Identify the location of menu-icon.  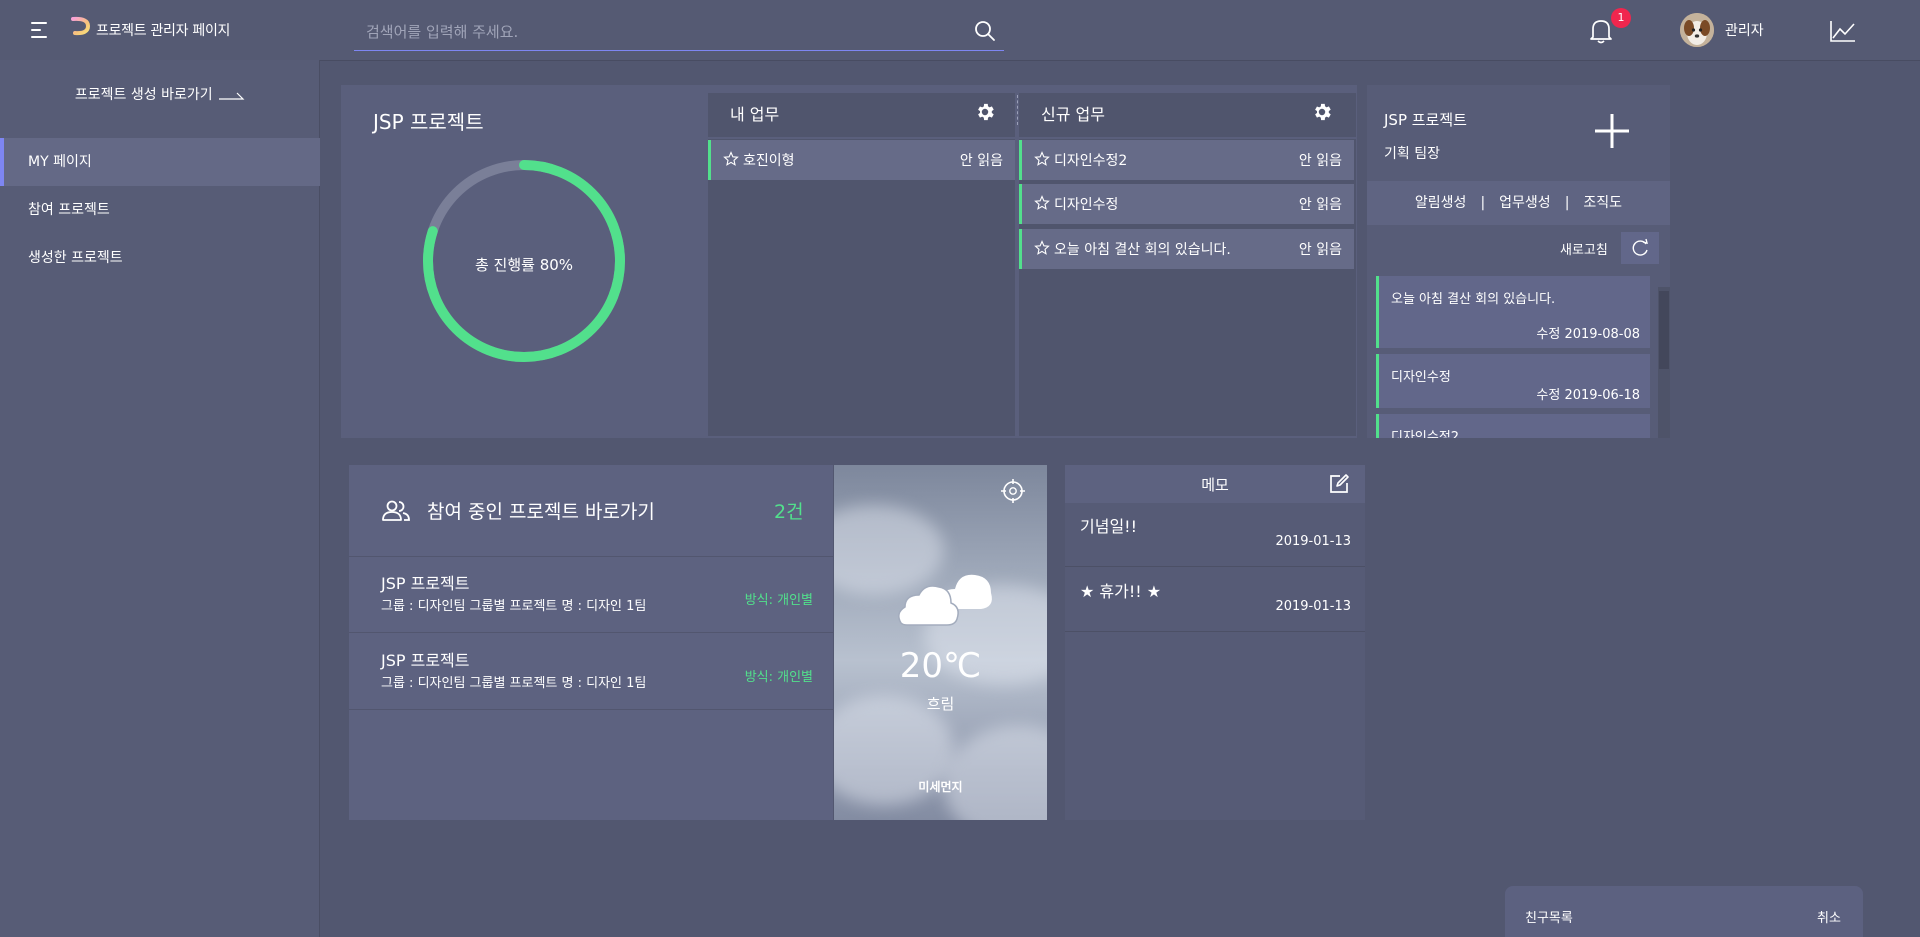
(40, 30).